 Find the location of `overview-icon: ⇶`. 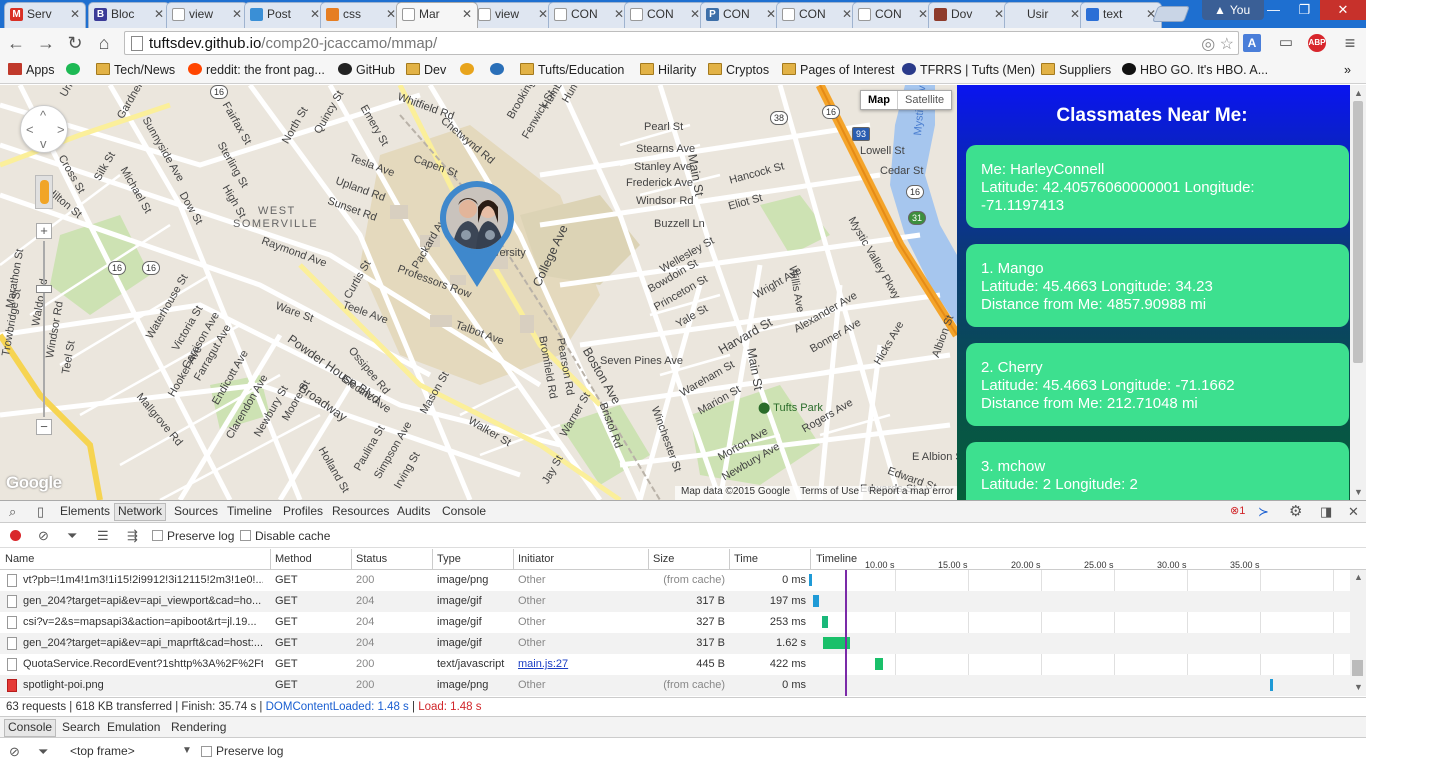

overview-icon: ⇶ is located at coordinates (132, 536).